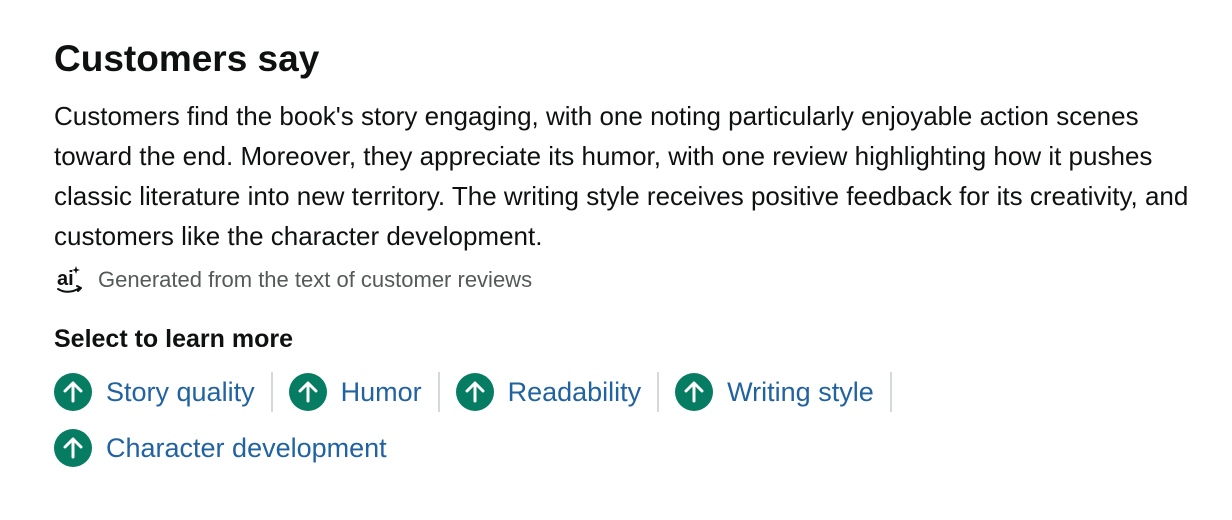  Describe the element at coordinates (173, 339) in the screenshot. I see `learn-more-heading: Select to learn more` at that location.